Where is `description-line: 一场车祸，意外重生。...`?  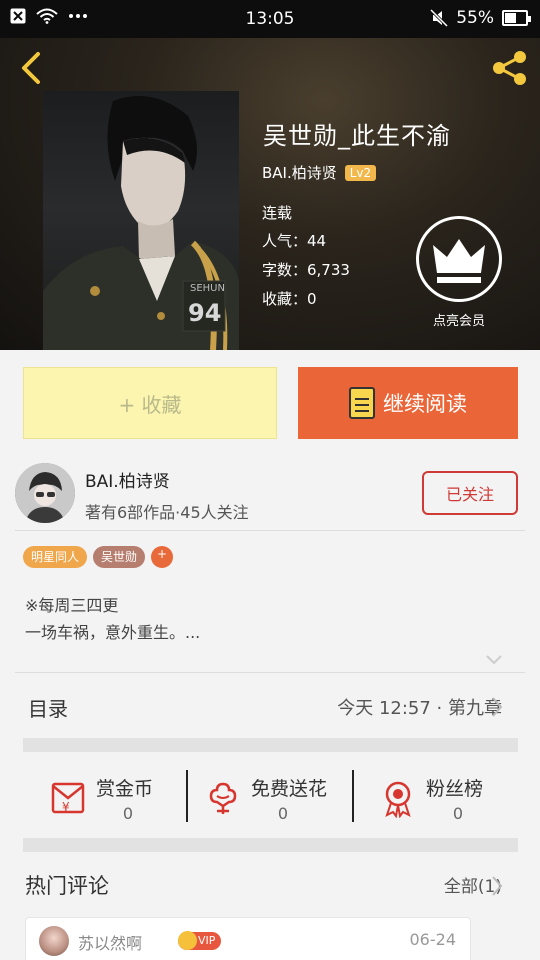 description-line: 一场车祸，意外重生。... is located at coordinates (113, 632).